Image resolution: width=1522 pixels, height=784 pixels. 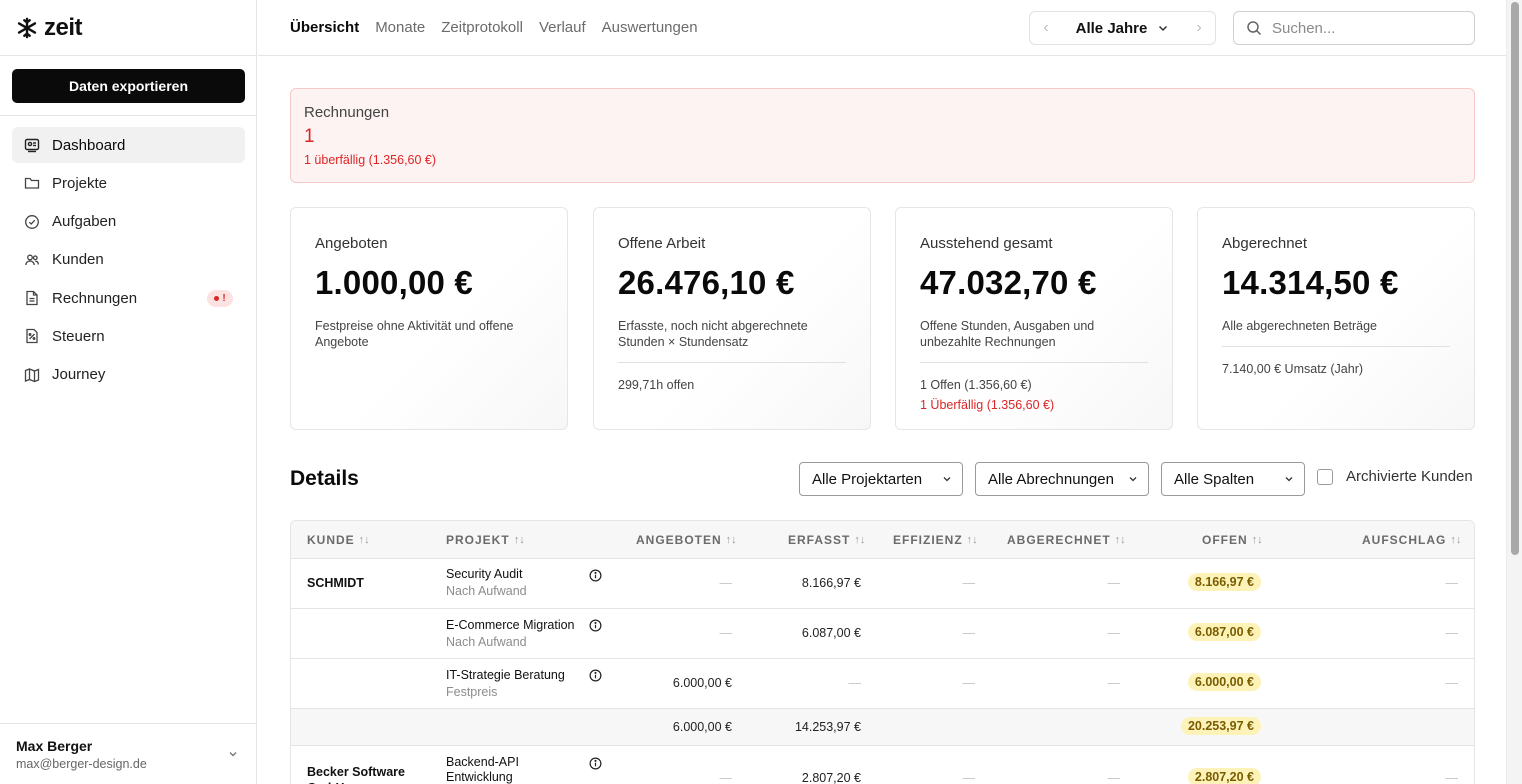 What do you see at coordinates (84, 222) in the screenshot?
I see `sidebar-item-label: Aufgaben` at bounding box center [84, 222].